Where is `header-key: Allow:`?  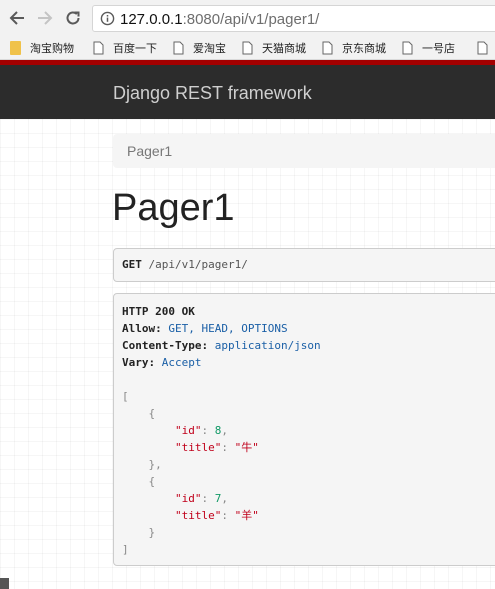 header-key: Allow: is located at coordinates (142, 328).